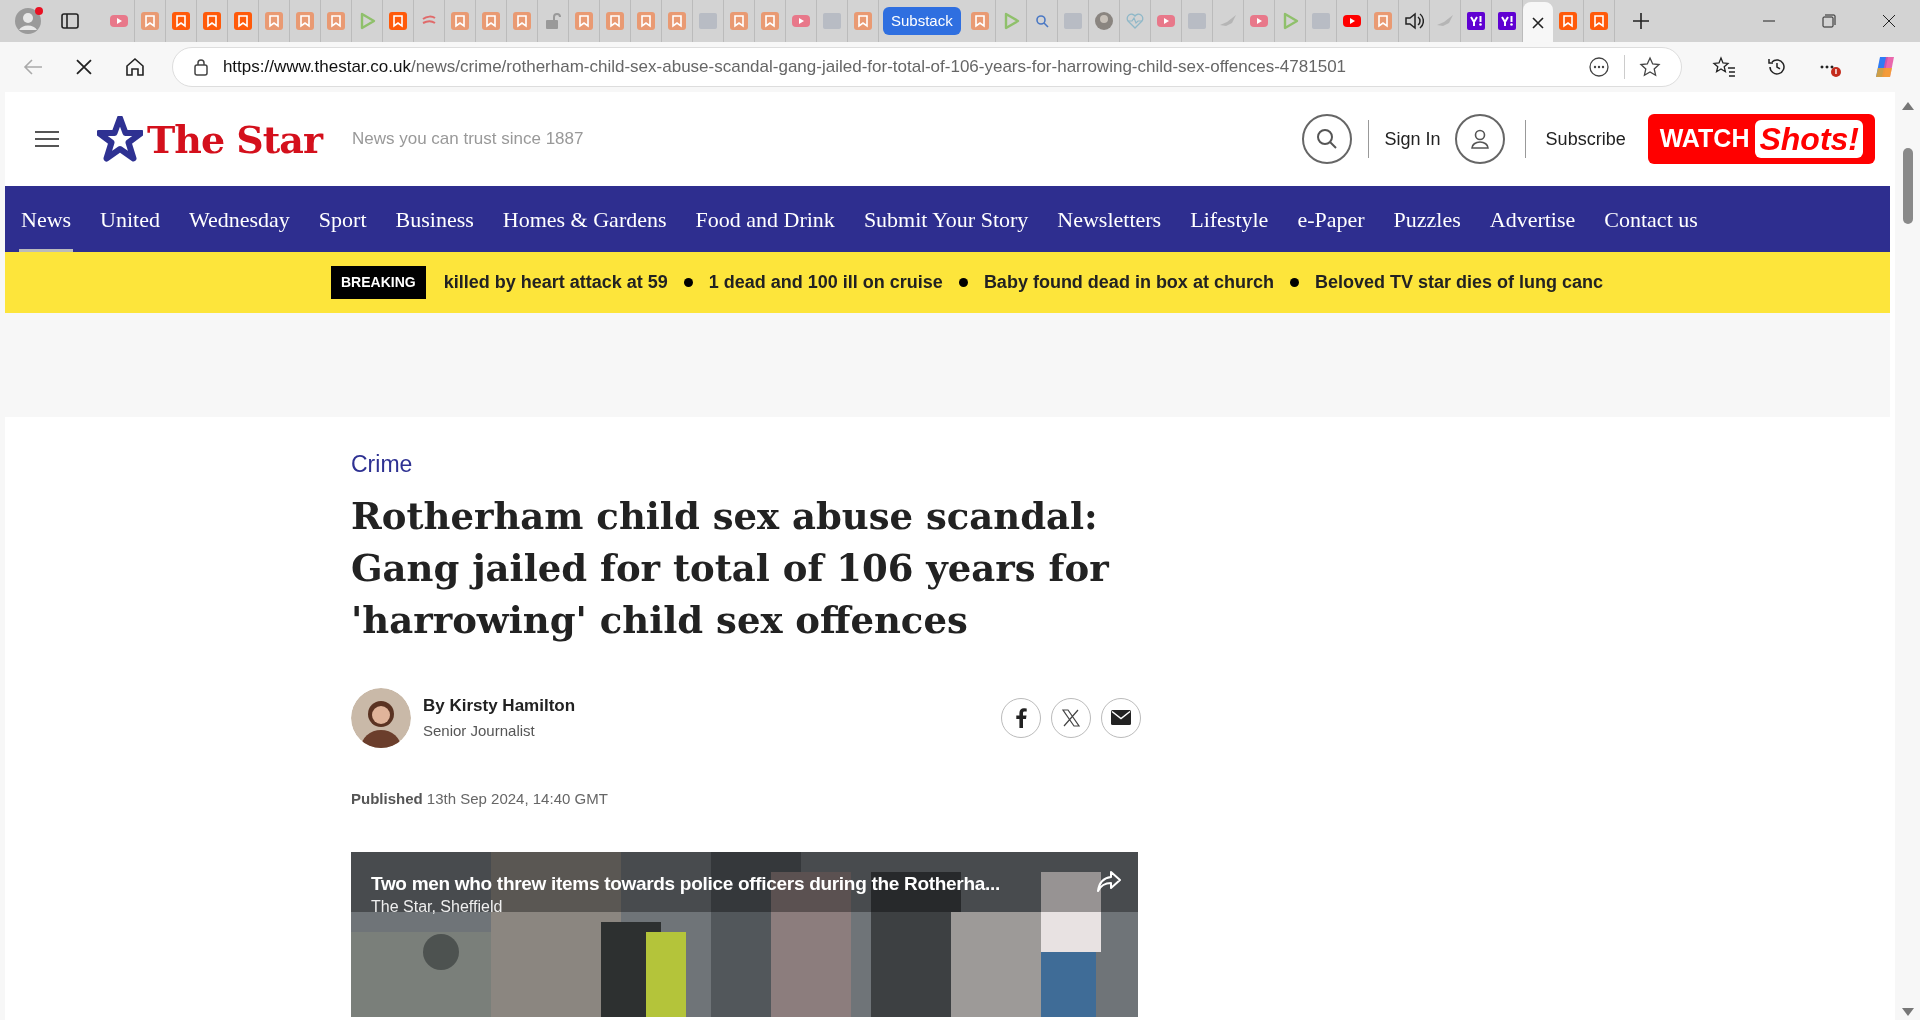  What do you see at coordinates (1458, 282) in the screenshot?
I see `breaking-news-link: Beloved TV star dies of lung canc` at bounding box center [1458, 282].